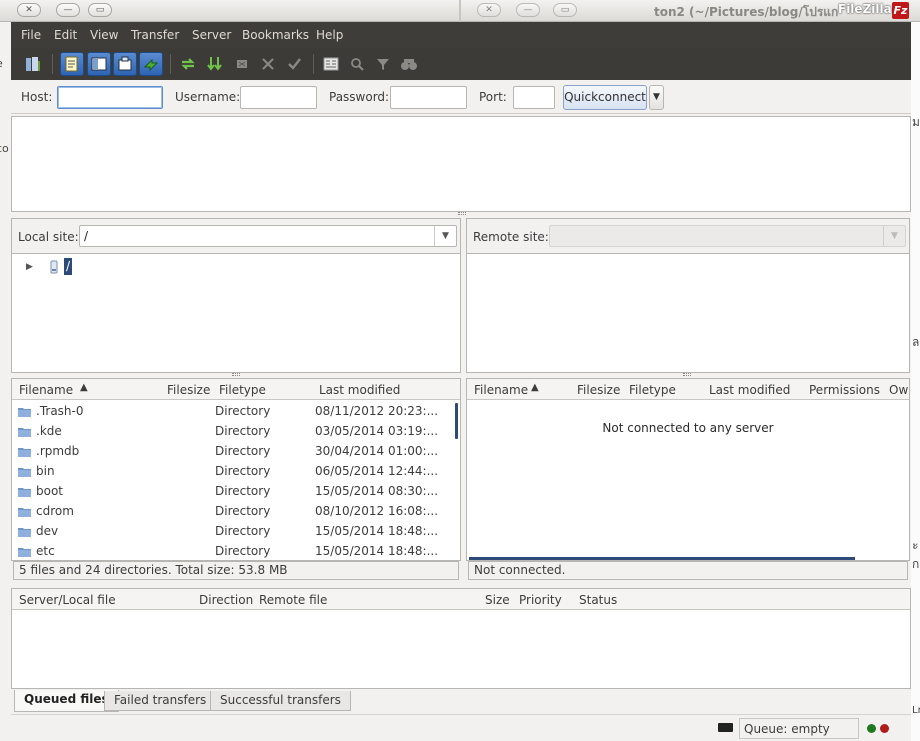 Image resolution: width=920 pixels, height=741 pixels. Describe the element at coordinates (535, 387) in the screenshot. I see `sort-ascending-icon: ▲` at that location.